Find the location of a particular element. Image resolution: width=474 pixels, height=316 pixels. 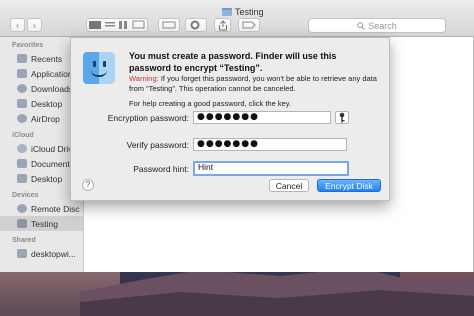

sidebar-item-remote-disc: Remote Disc is located at coordinates (41, 208).